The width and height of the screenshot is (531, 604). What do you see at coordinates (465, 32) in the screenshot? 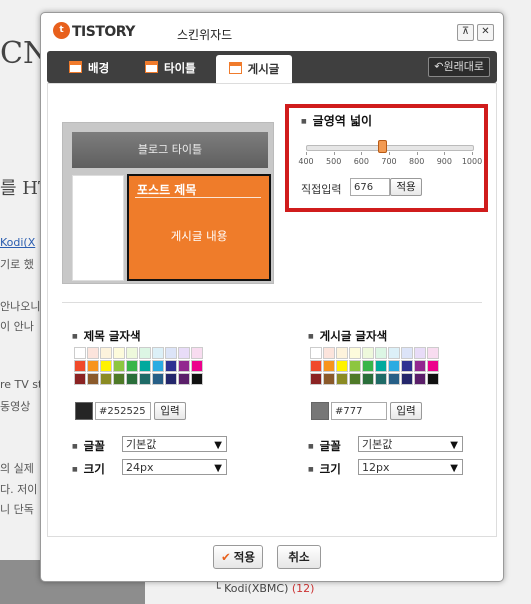
I see `pin-icon: ⊼` at bounding box center [465, 32].